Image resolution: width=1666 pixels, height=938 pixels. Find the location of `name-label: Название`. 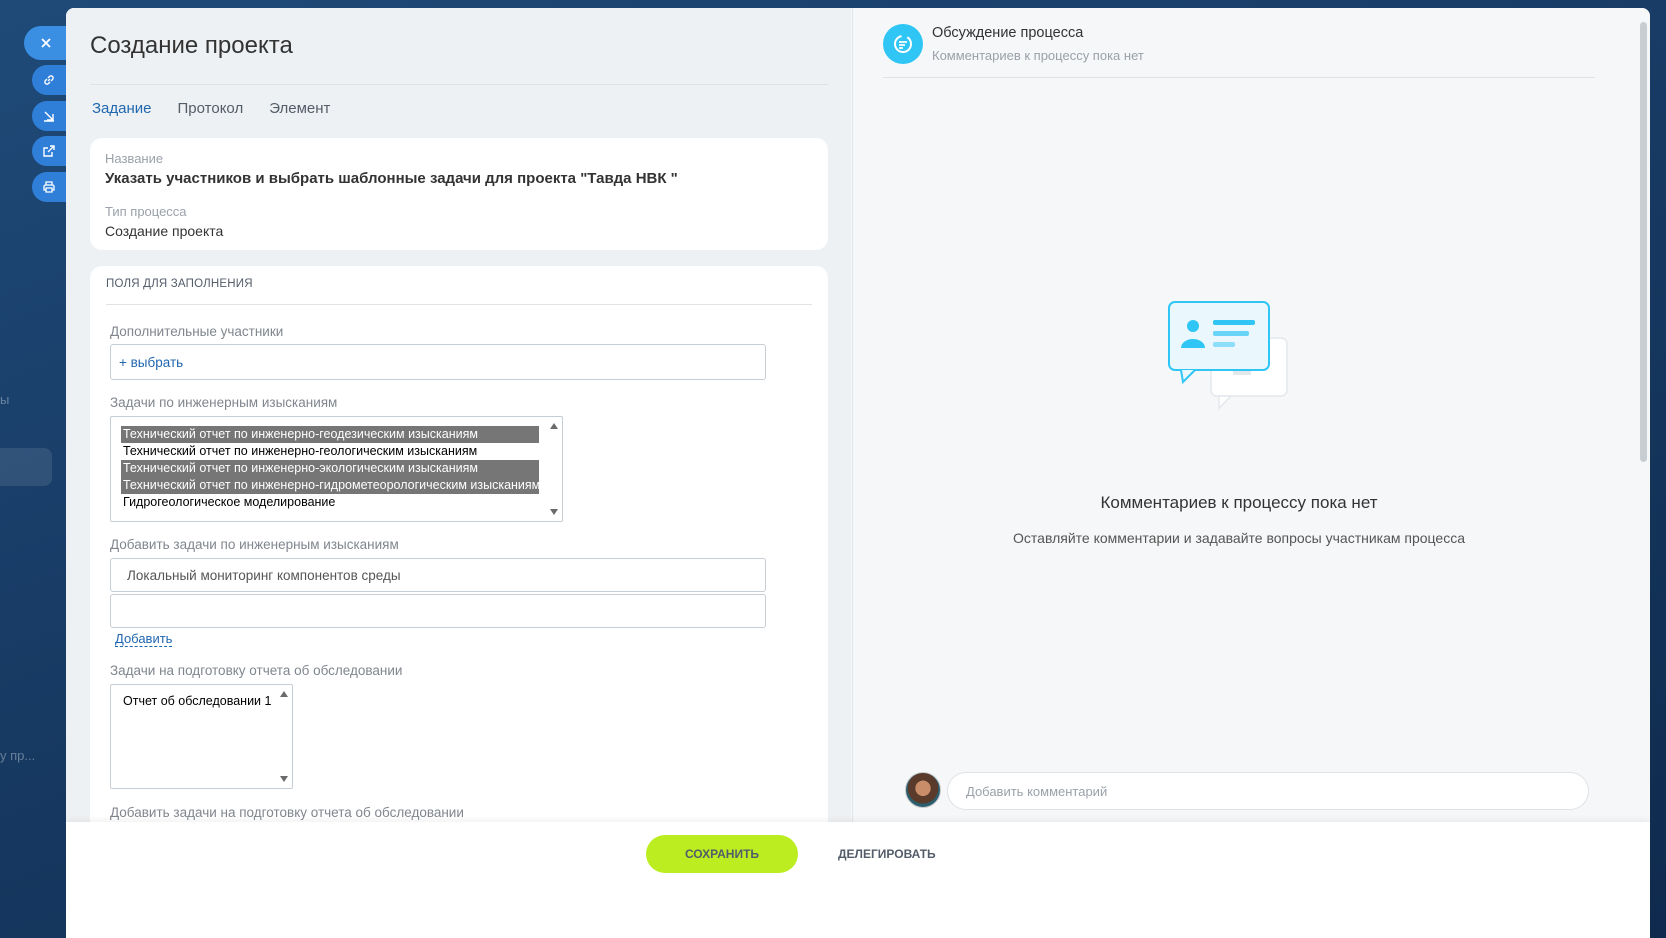

name-label: Название is located at coordinates (134, 158).